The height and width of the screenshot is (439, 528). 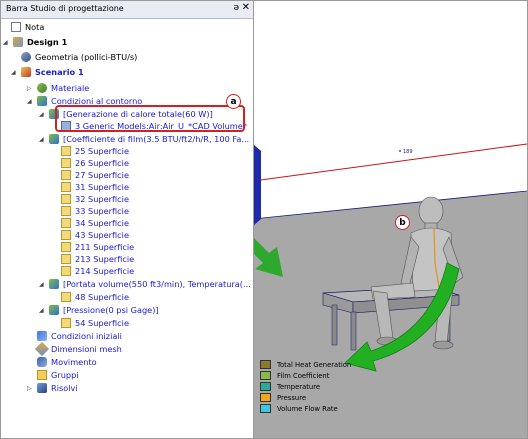 I want to click on tree-label: Geometria (pollici-BTU/s), so click(x=86, y=57).